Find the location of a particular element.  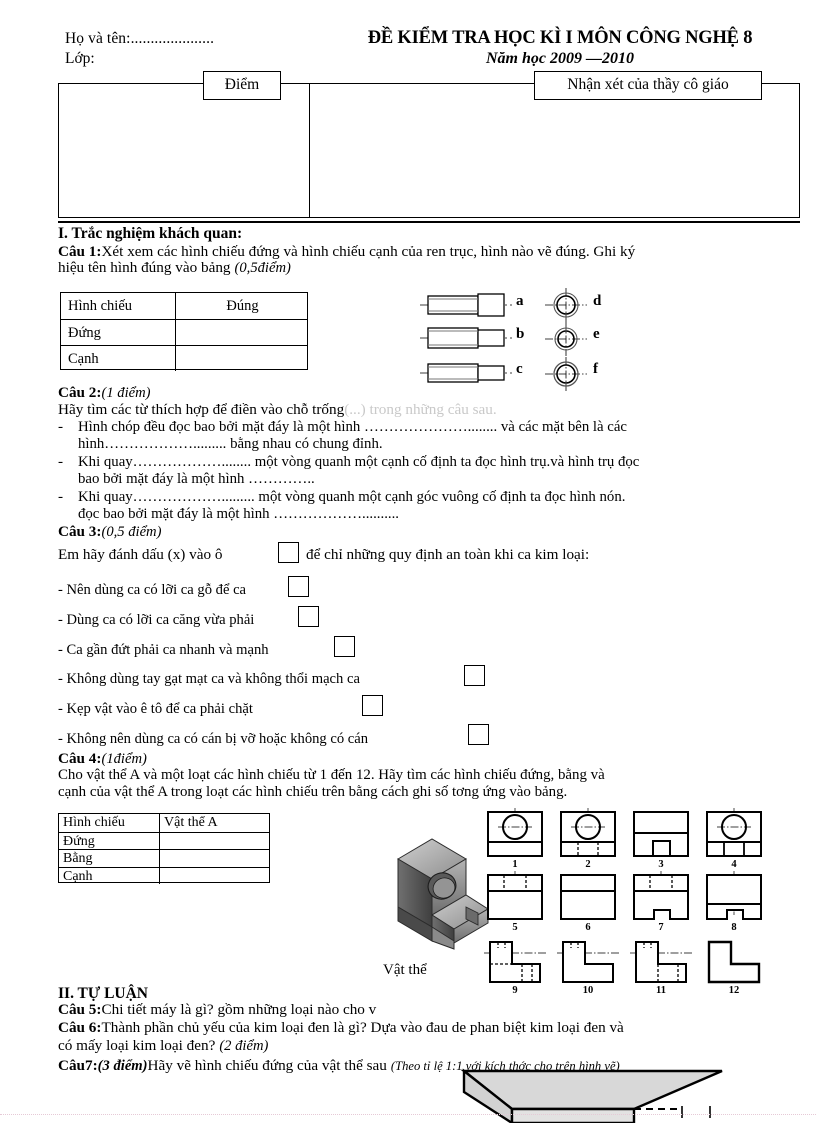

projection-number-3: 3 is located at coordinates (661, 864).